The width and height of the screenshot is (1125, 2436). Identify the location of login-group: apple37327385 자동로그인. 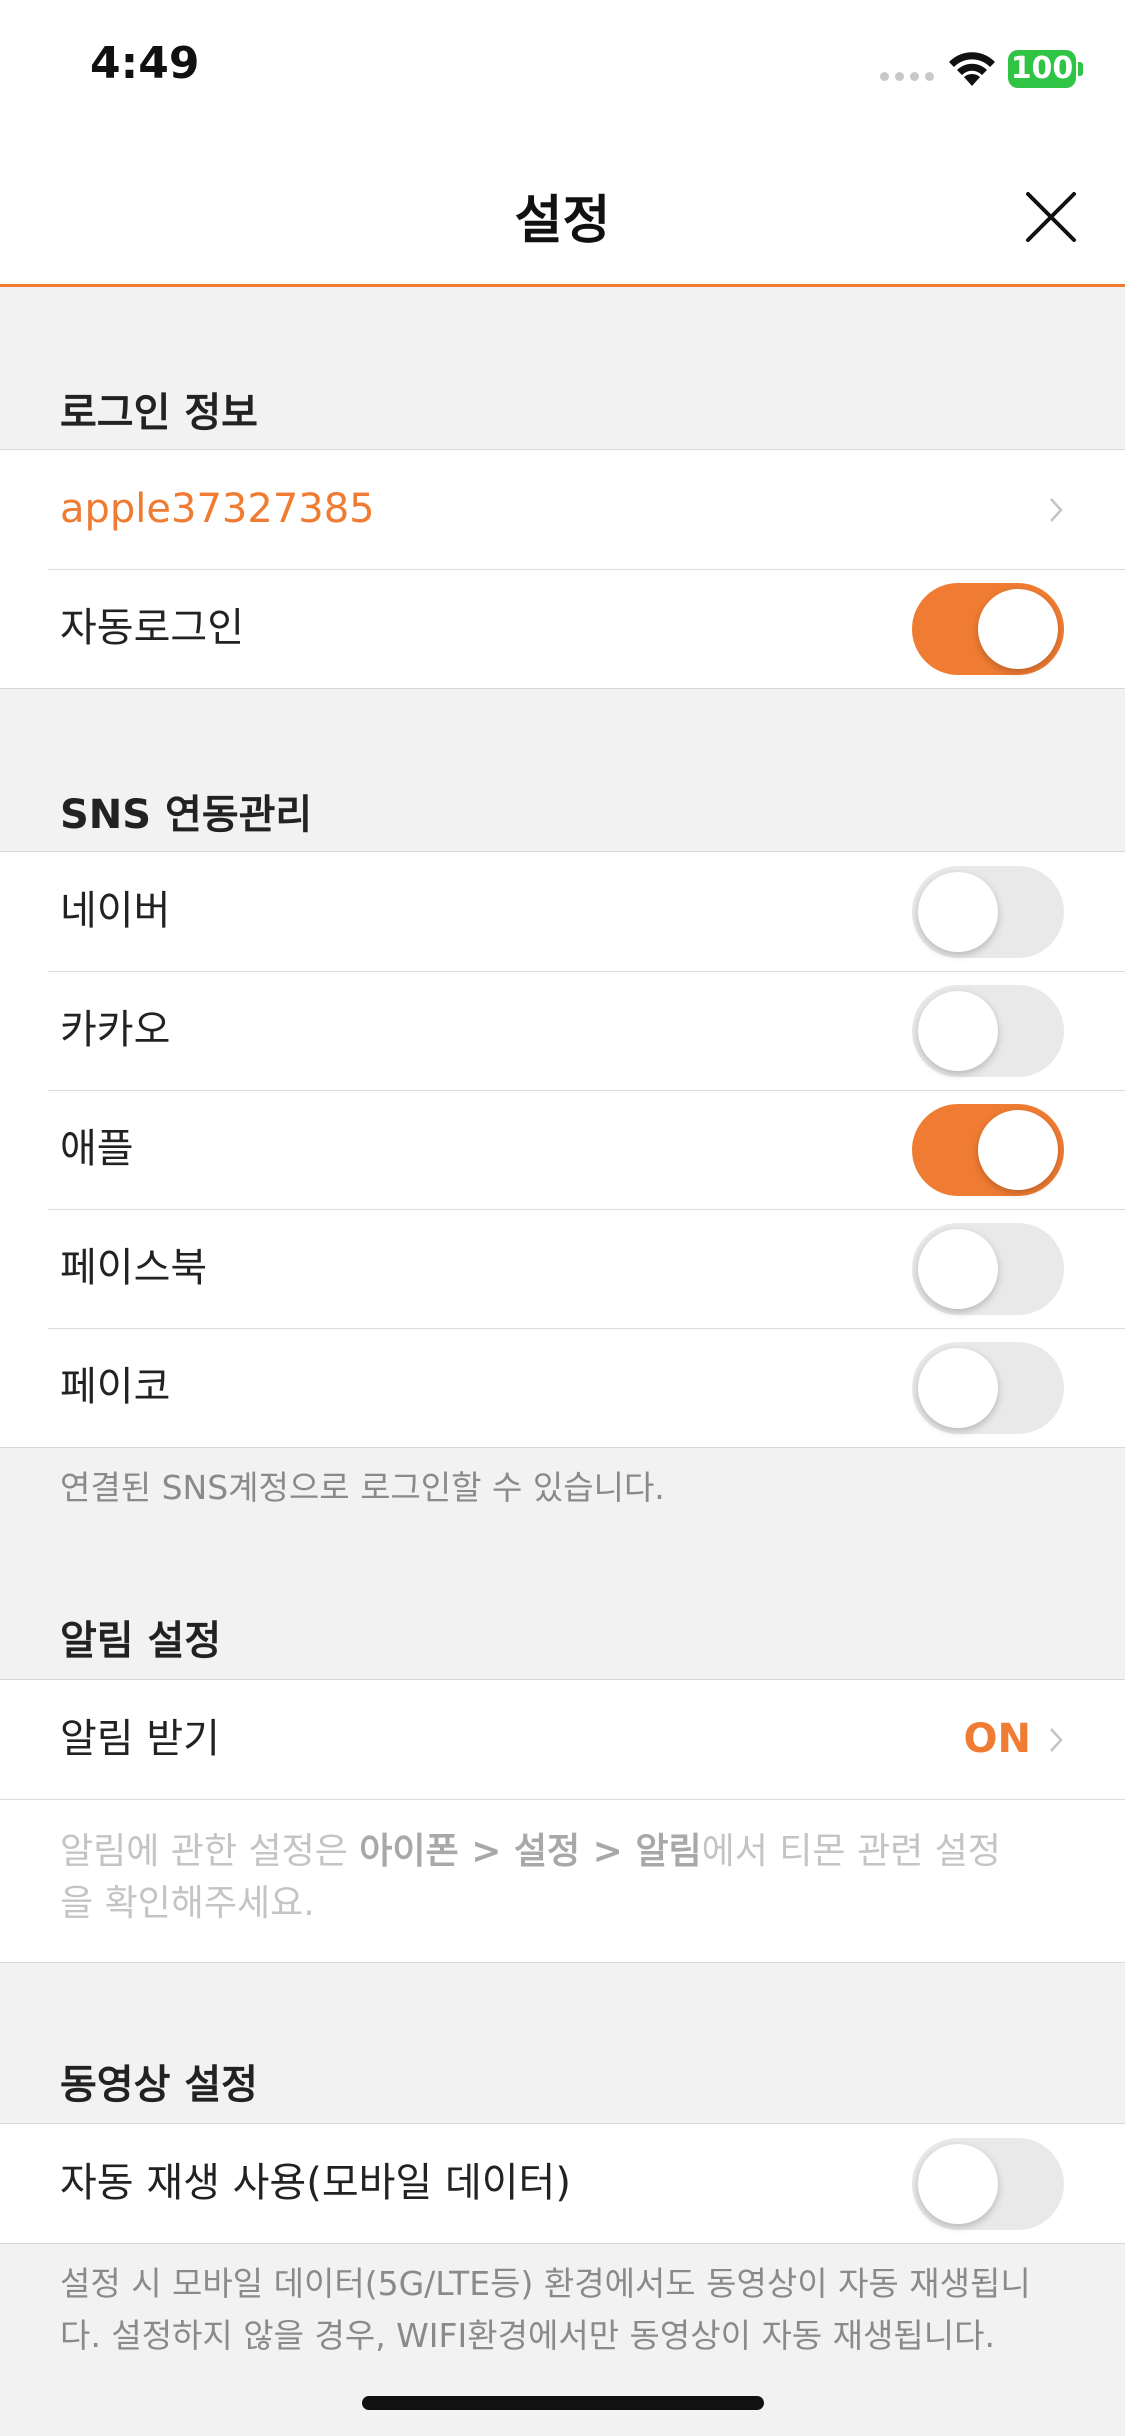
(562, 569).